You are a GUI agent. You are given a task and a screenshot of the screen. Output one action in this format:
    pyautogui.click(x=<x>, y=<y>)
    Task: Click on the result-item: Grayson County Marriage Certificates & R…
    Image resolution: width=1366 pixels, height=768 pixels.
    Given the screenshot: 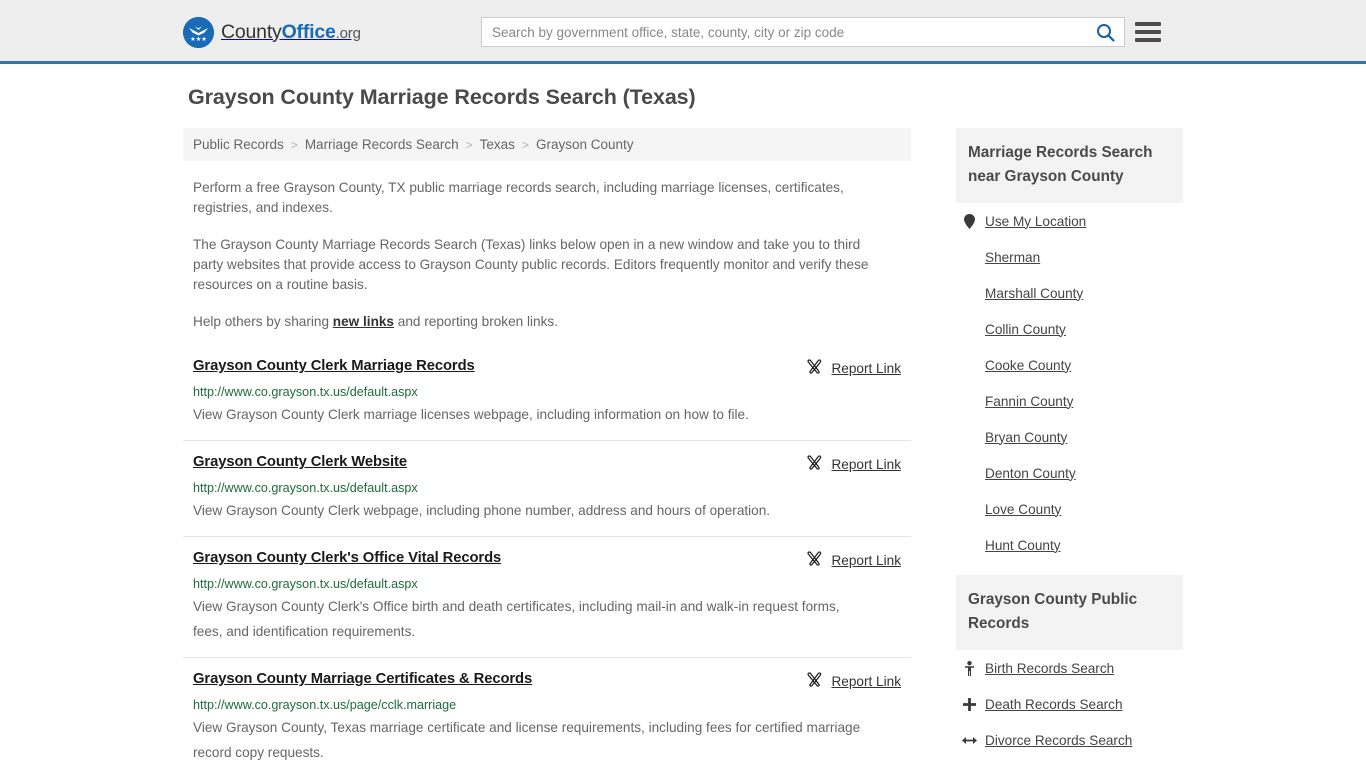 What is the action you would take?
    pyautogui.click(x=547, y=719)
    